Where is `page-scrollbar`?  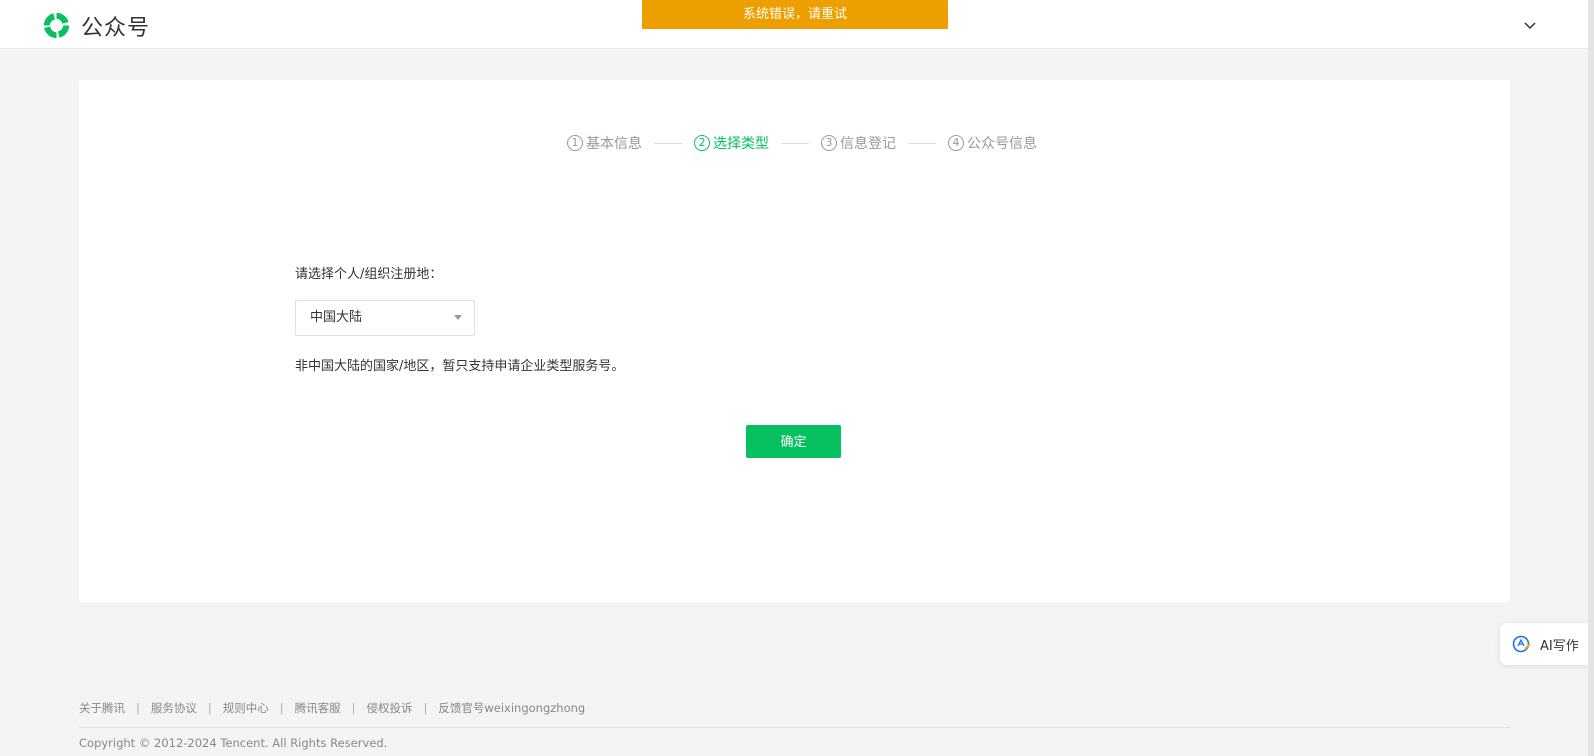 page-scrollbar is located at coordinates (1591, 378).